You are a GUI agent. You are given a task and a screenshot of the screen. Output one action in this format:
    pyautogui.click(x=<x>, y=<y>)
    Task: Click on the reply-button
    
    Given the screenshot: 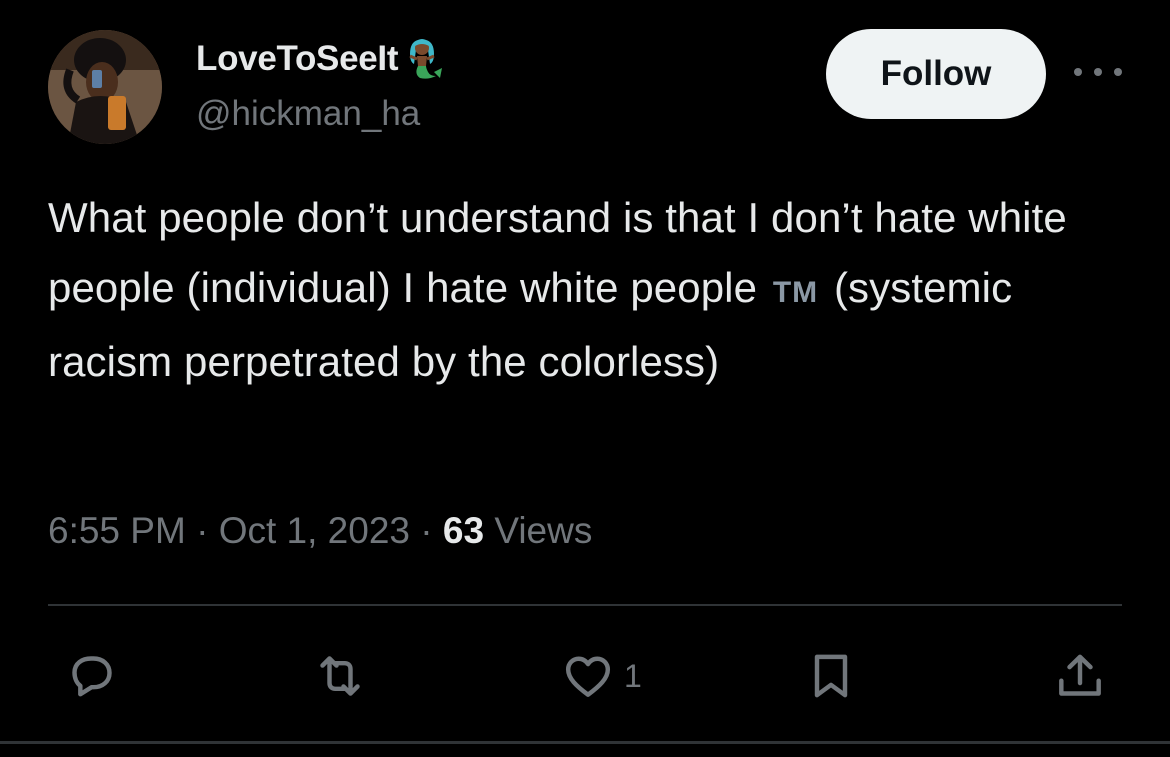 What is the action you would take?
    pyautogui.click(x=92, y=676)
    